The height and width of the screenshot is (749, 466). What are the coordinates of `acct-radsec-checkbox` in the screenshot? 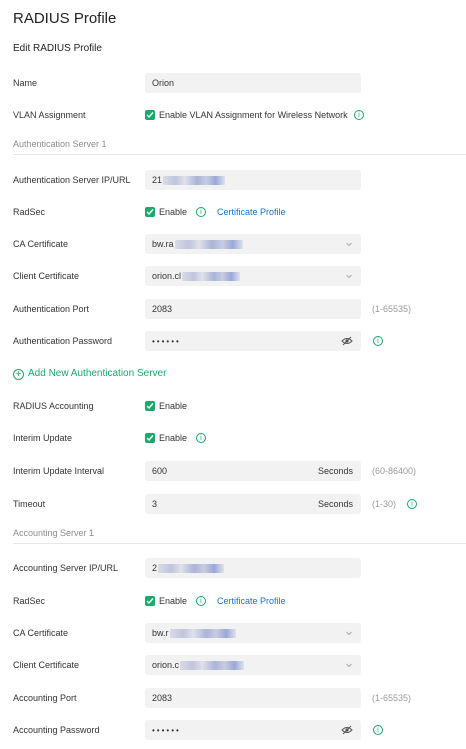 It's located at (150, 601).